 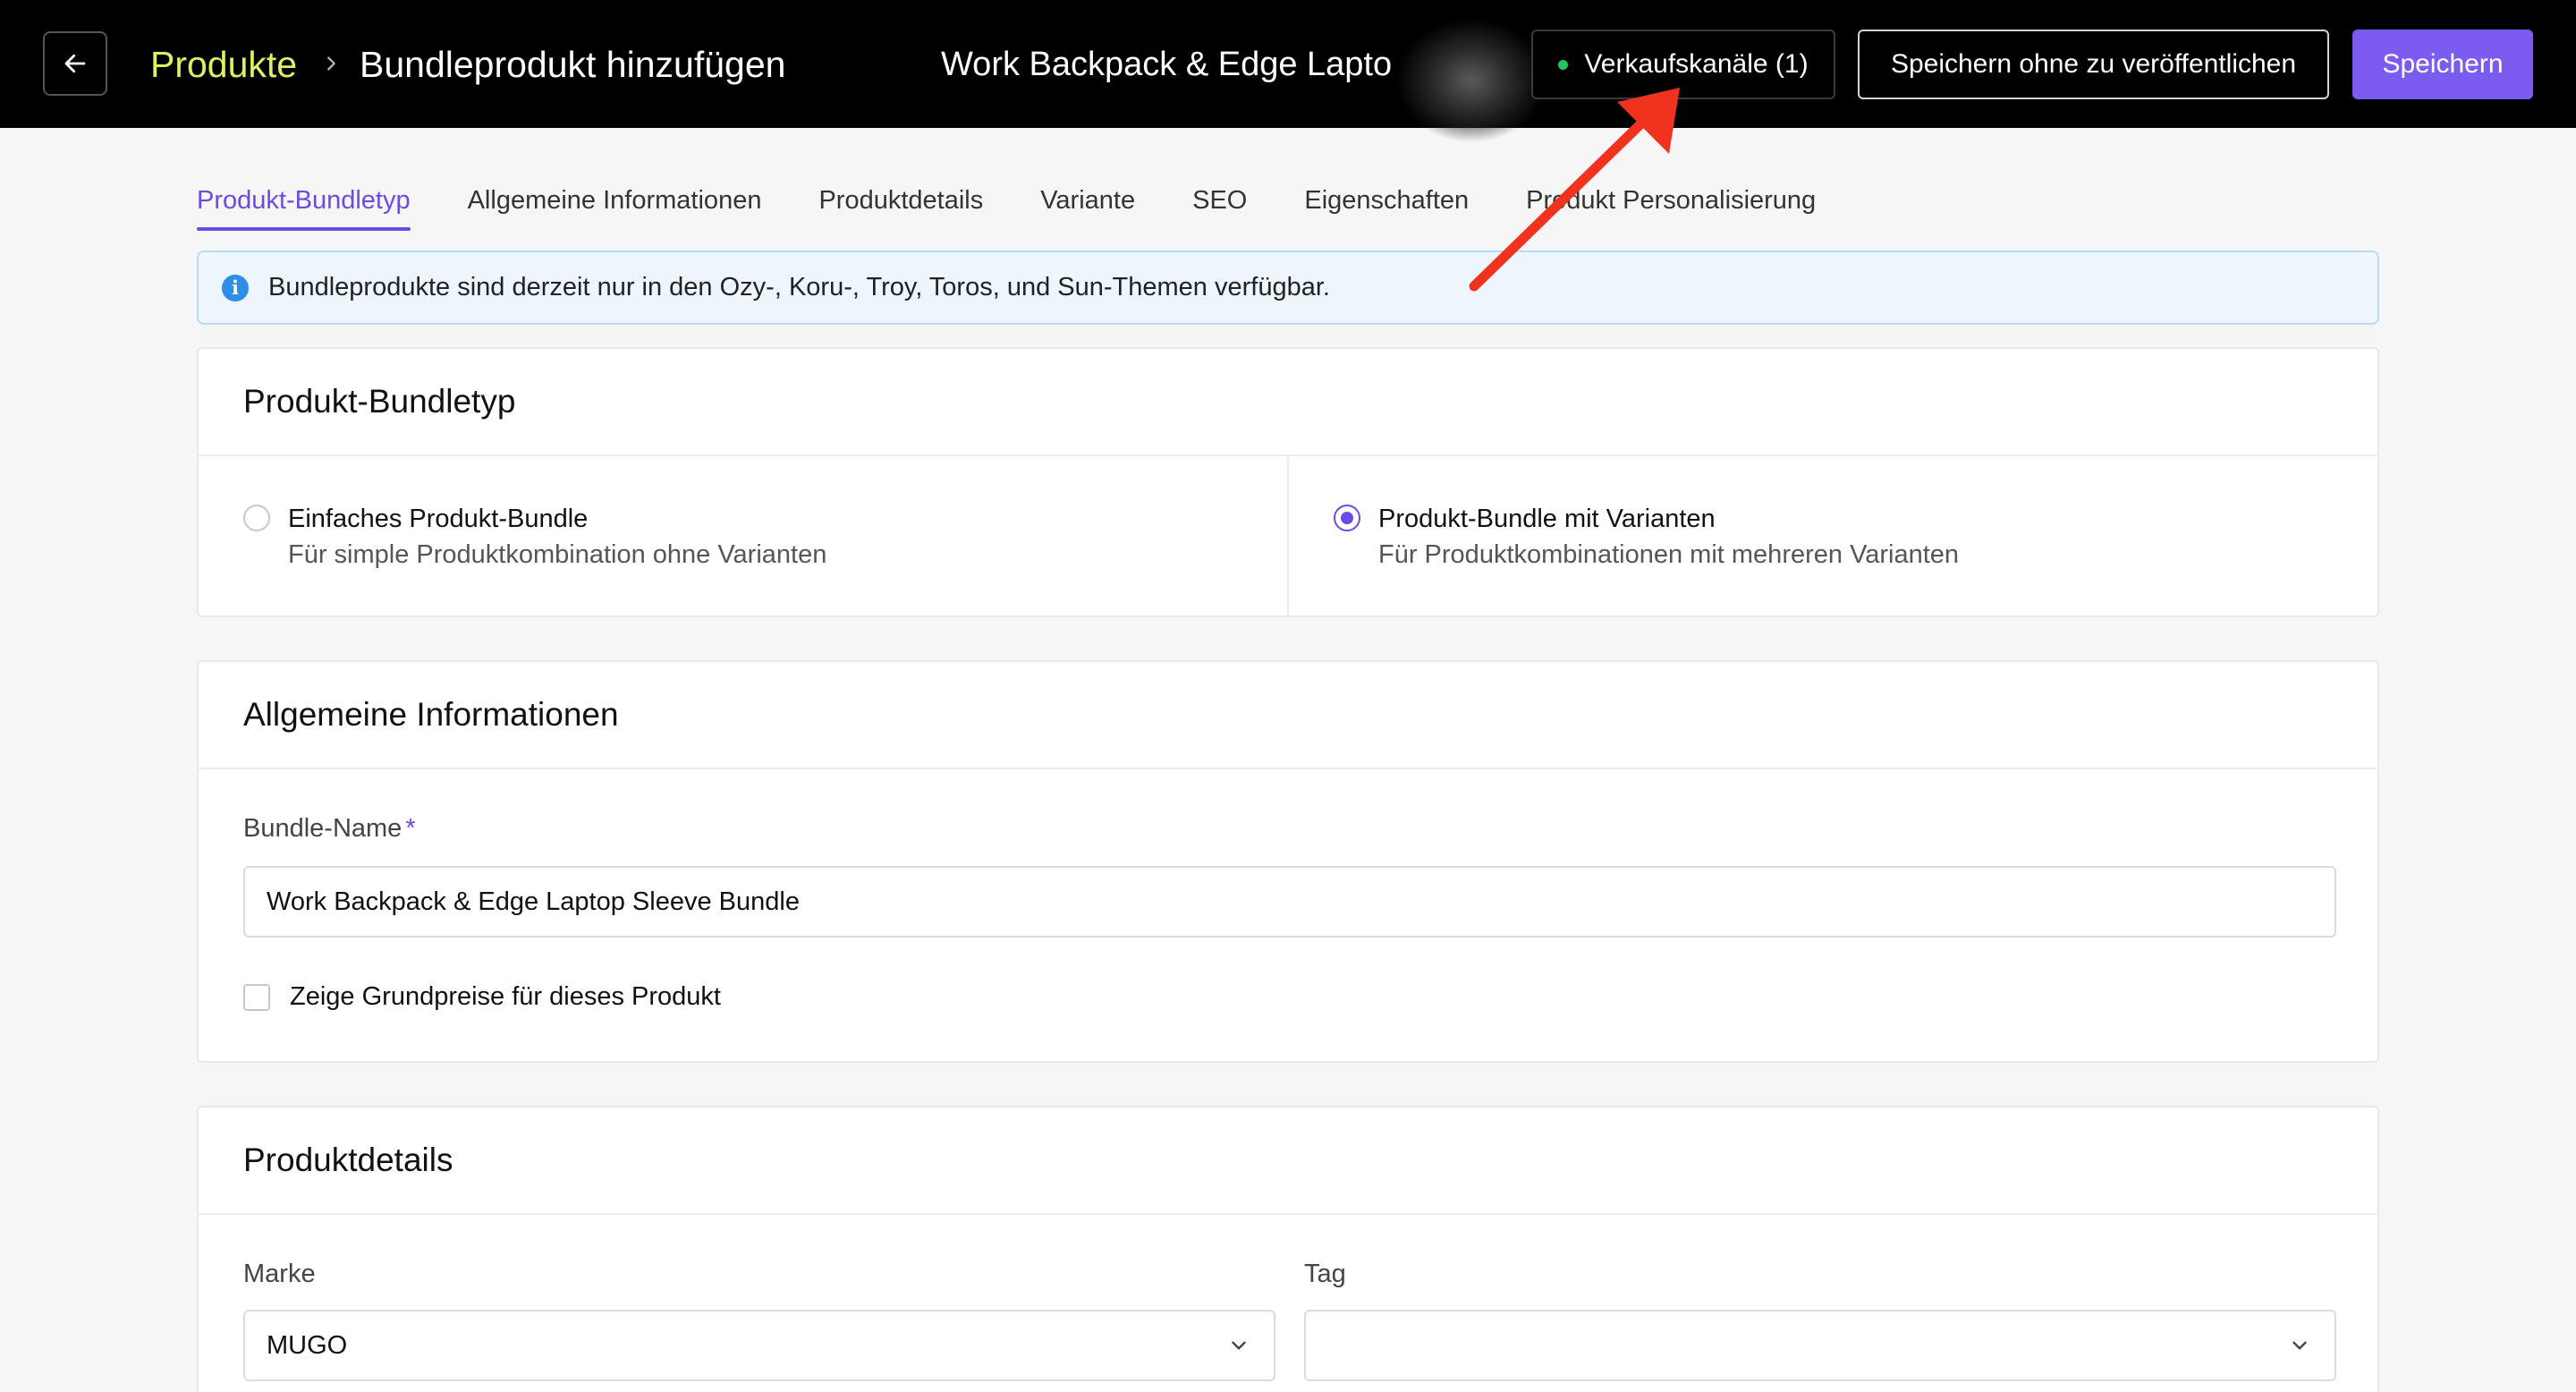 What do you see at coordinates (279, 1274) in the screenshot?
I see `brand-label: Marke` at bounding box center [279, 1274].